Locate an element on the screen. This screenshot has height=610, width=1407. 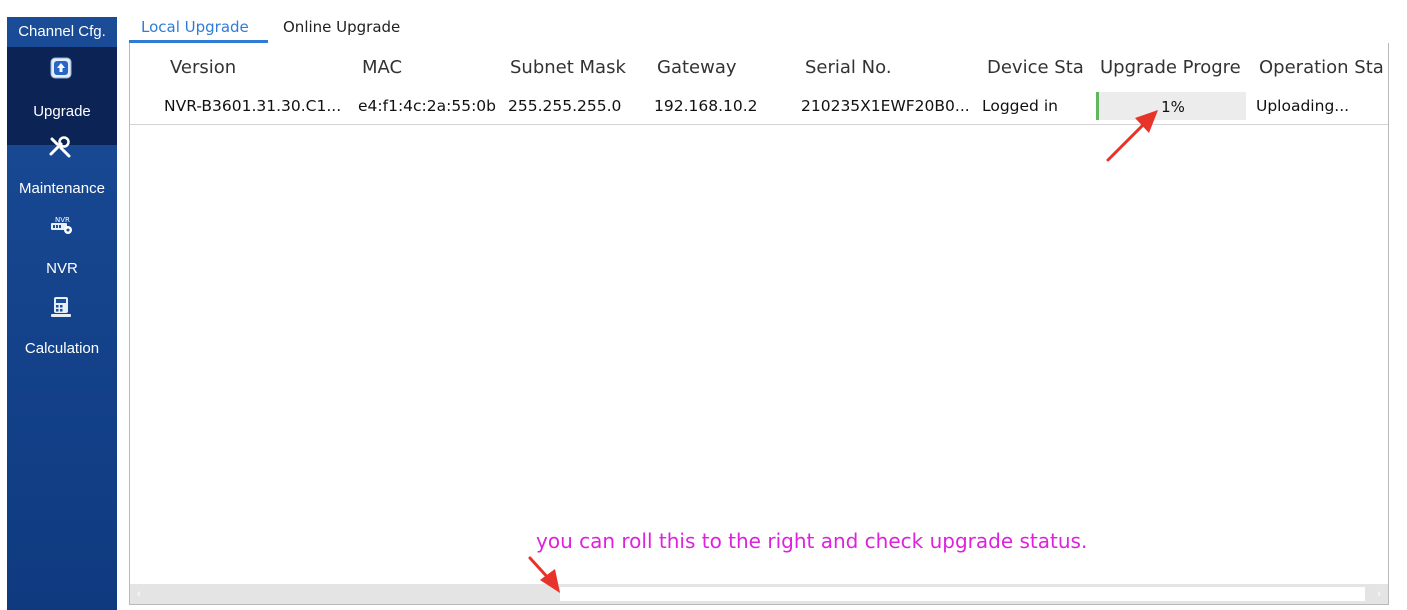
scroll-right-arrow-icon: › is located at coordinates (1379, 594).